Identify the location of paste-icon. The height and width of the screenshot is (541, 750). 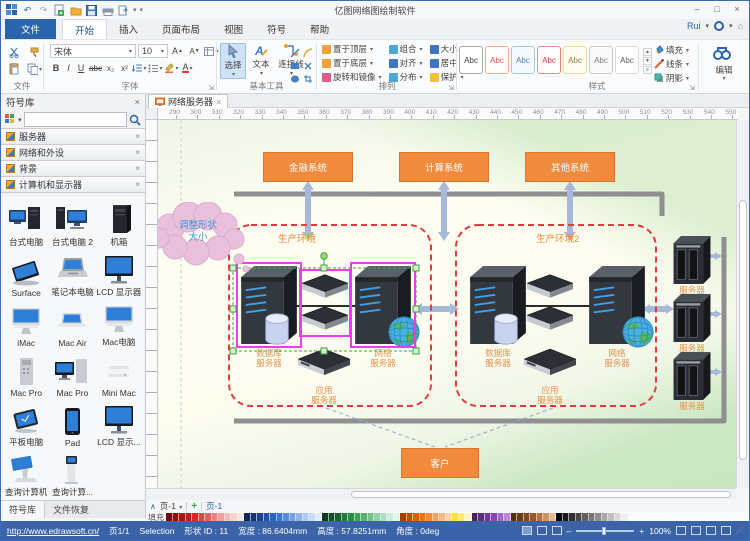
(14, 69).